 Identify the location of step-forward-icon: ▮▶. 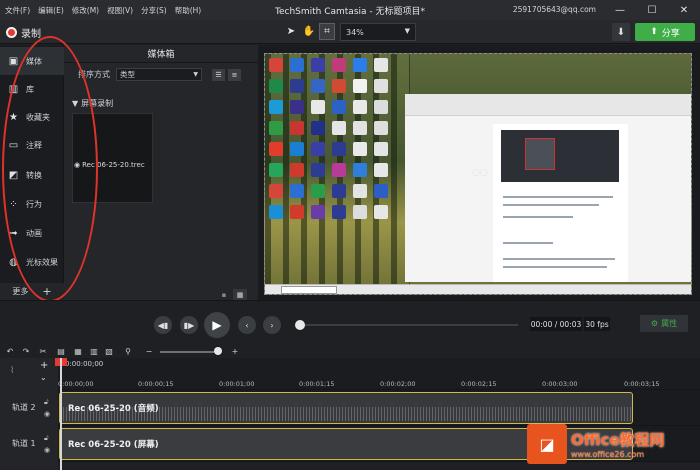
(189, 325).